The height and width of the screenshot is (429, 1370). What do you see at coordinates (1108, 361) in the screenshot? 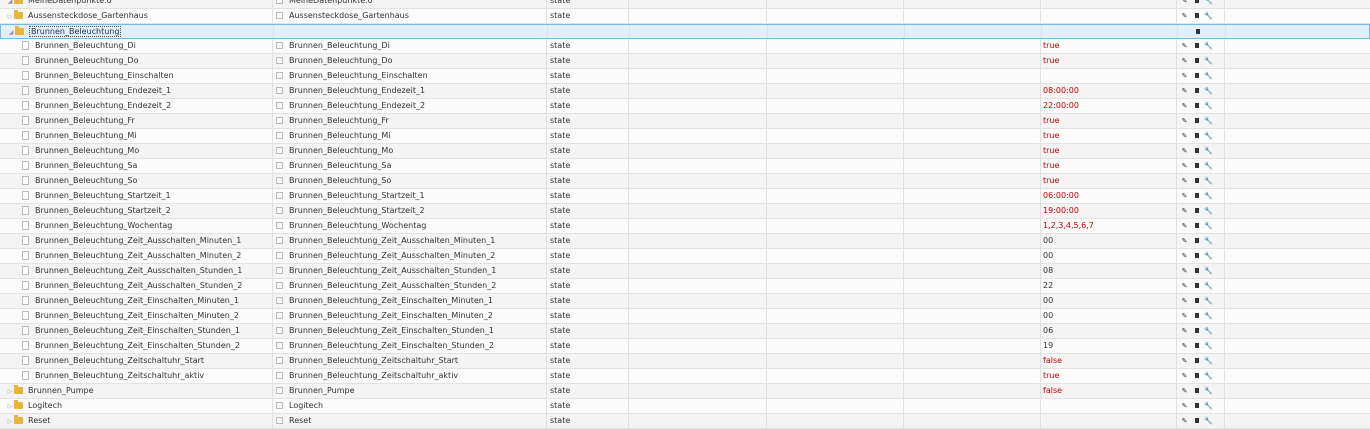
I see `state-value-cell: false` at bounding box center [1108, 361].